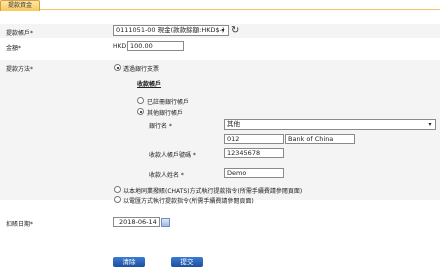 The height and width of the screenshot is (279, 440). I want to click on bank-name-label: 銀行名 *, so click(160, 126).